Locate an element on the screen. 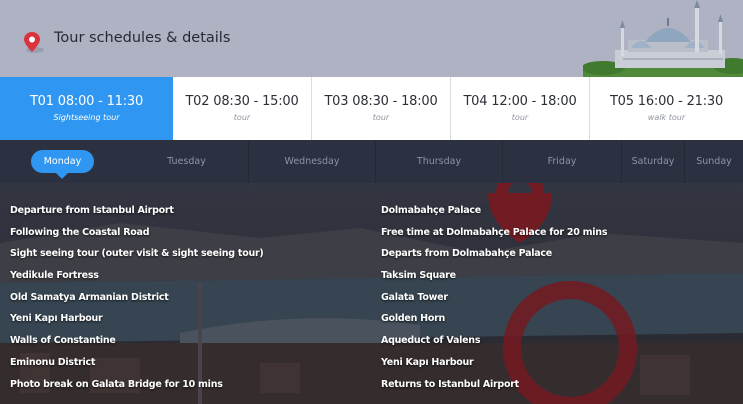  tour-tab-t02: T02 08:30 - 15:00 tour is located at coordinates (242, 108).